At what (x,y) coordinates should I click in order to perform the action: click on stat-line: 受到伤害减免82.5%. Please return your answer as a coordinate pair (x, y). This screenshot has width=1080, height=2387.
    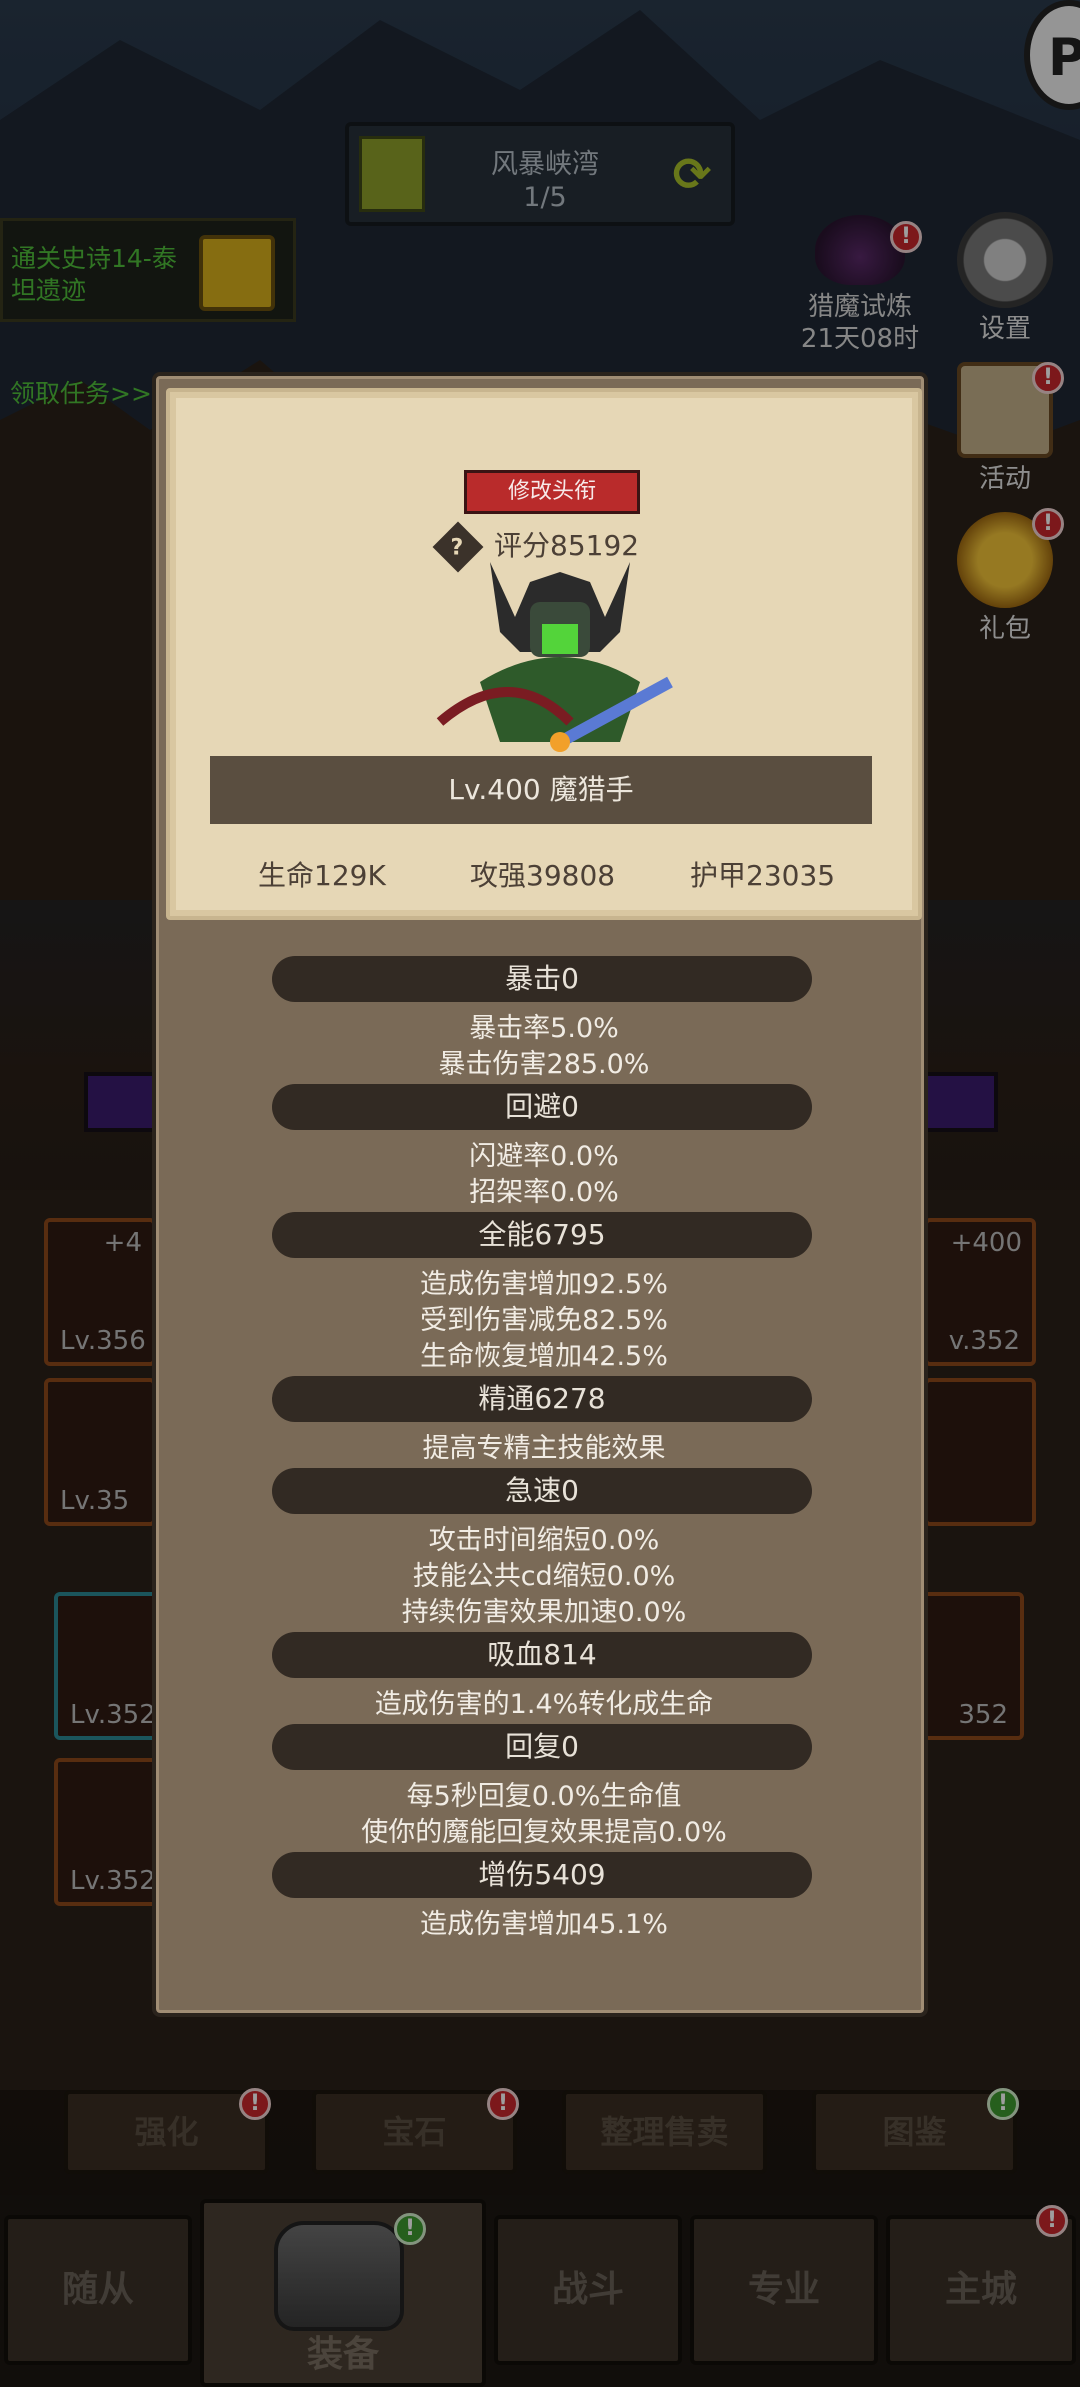
    Looking at the image, I should click on (544, 1320).